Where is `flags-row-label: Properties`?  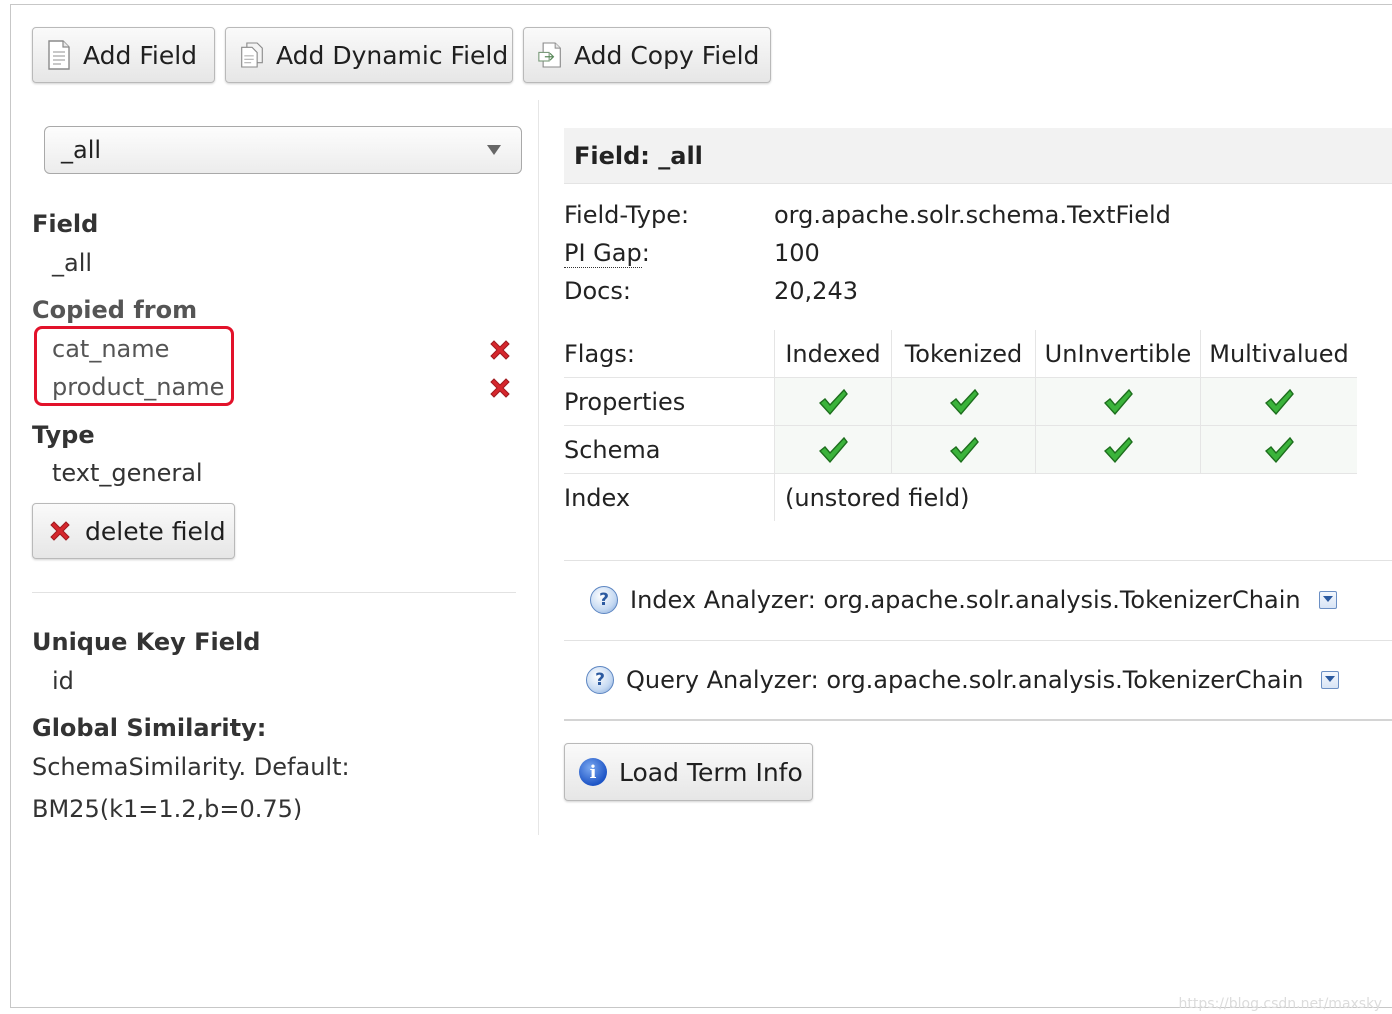 flags-row-label: Properties is located at coordinates (669, 401).